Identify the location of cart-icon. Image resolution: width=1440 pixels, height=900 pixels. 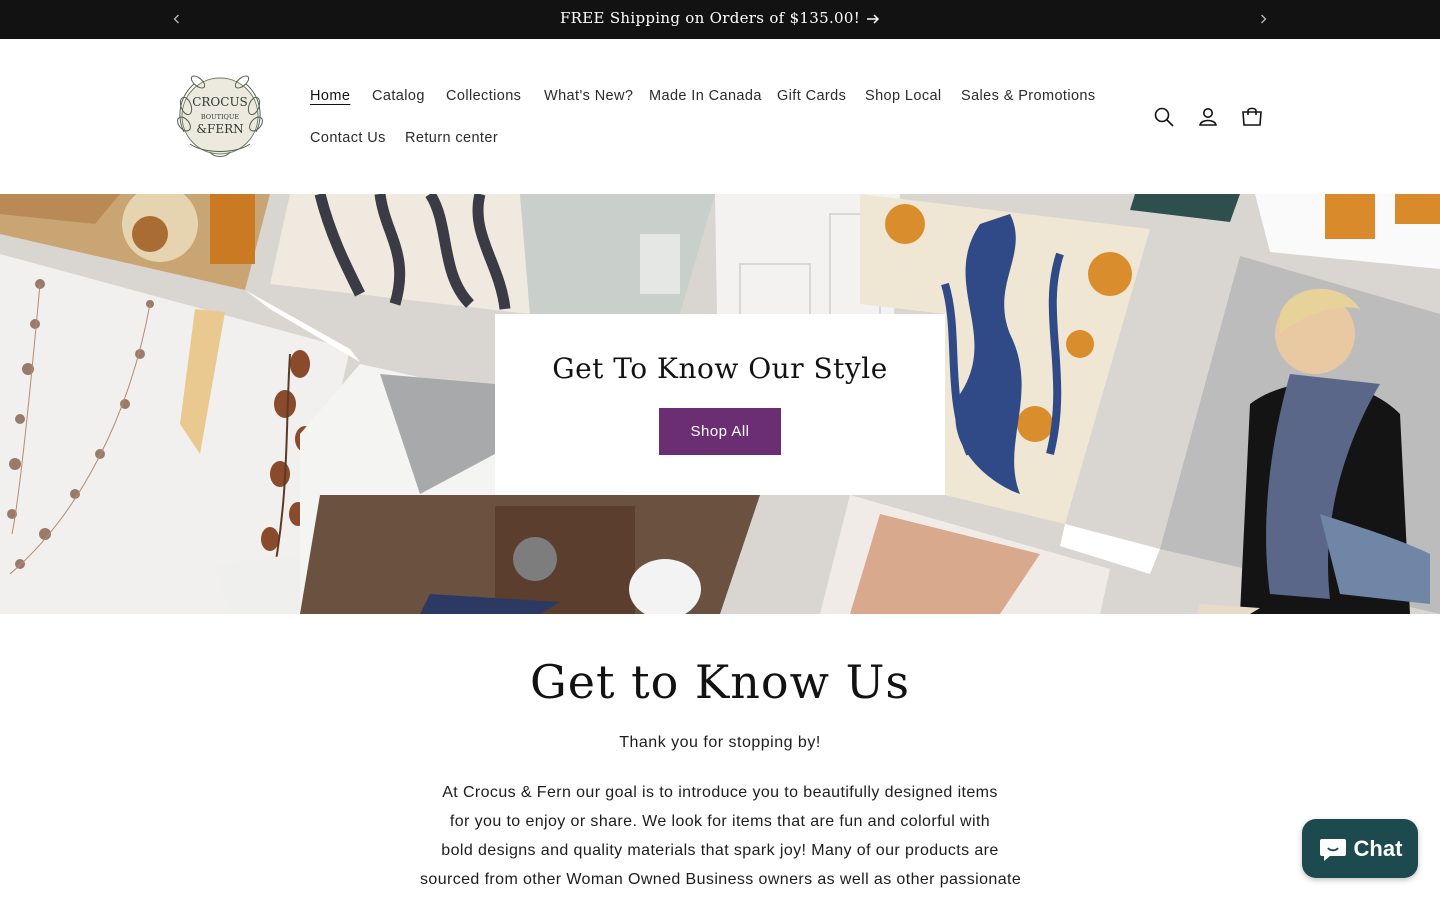
(1252, 116).